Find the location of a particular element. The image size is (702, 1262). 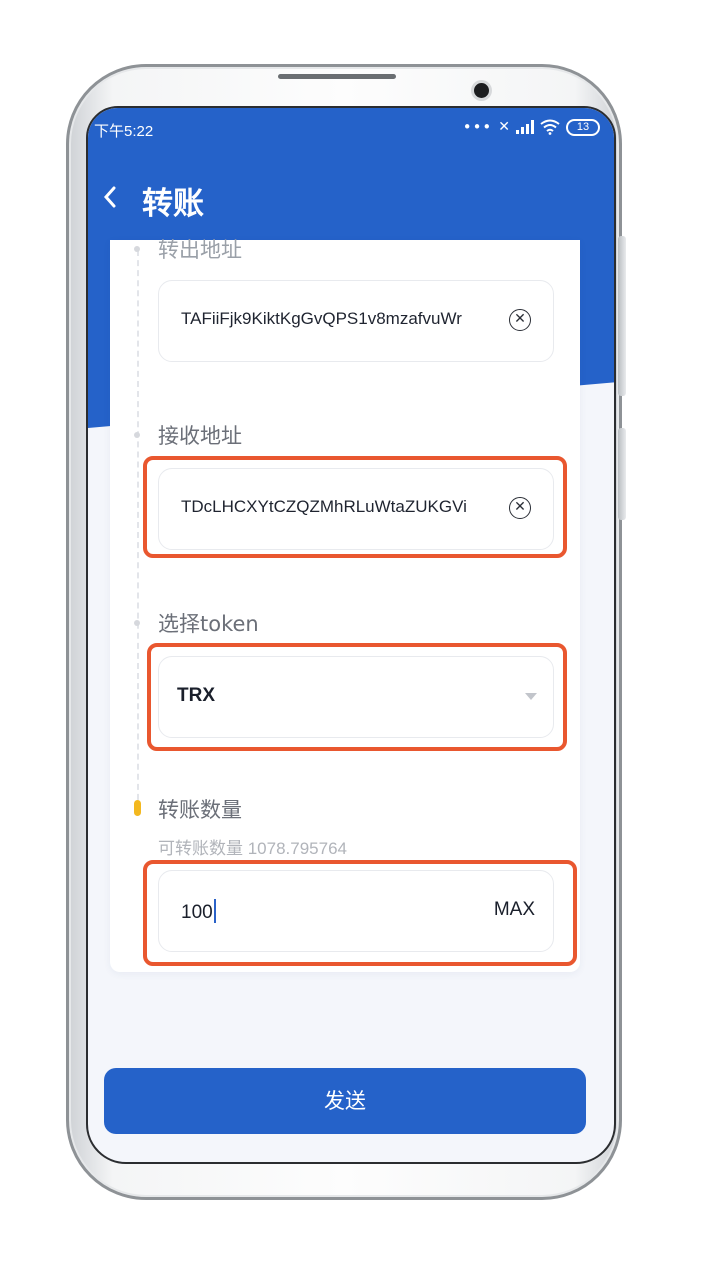

status-time: 下午5:22 is located at coordinates (124, 131).